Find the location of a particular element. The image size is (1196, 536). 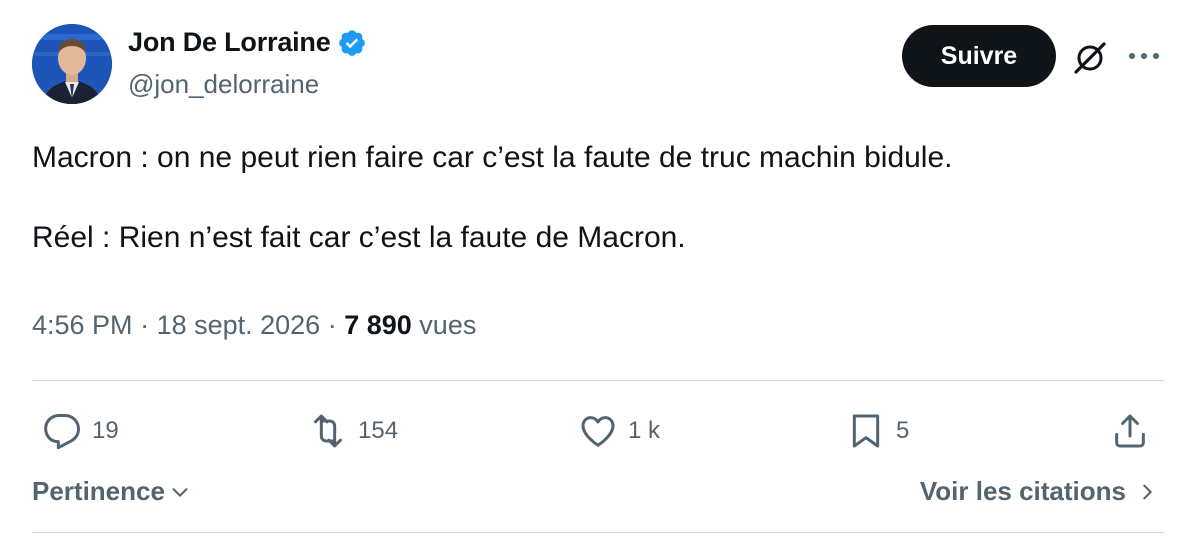

share-icon is located at coordinates (1130, 431).